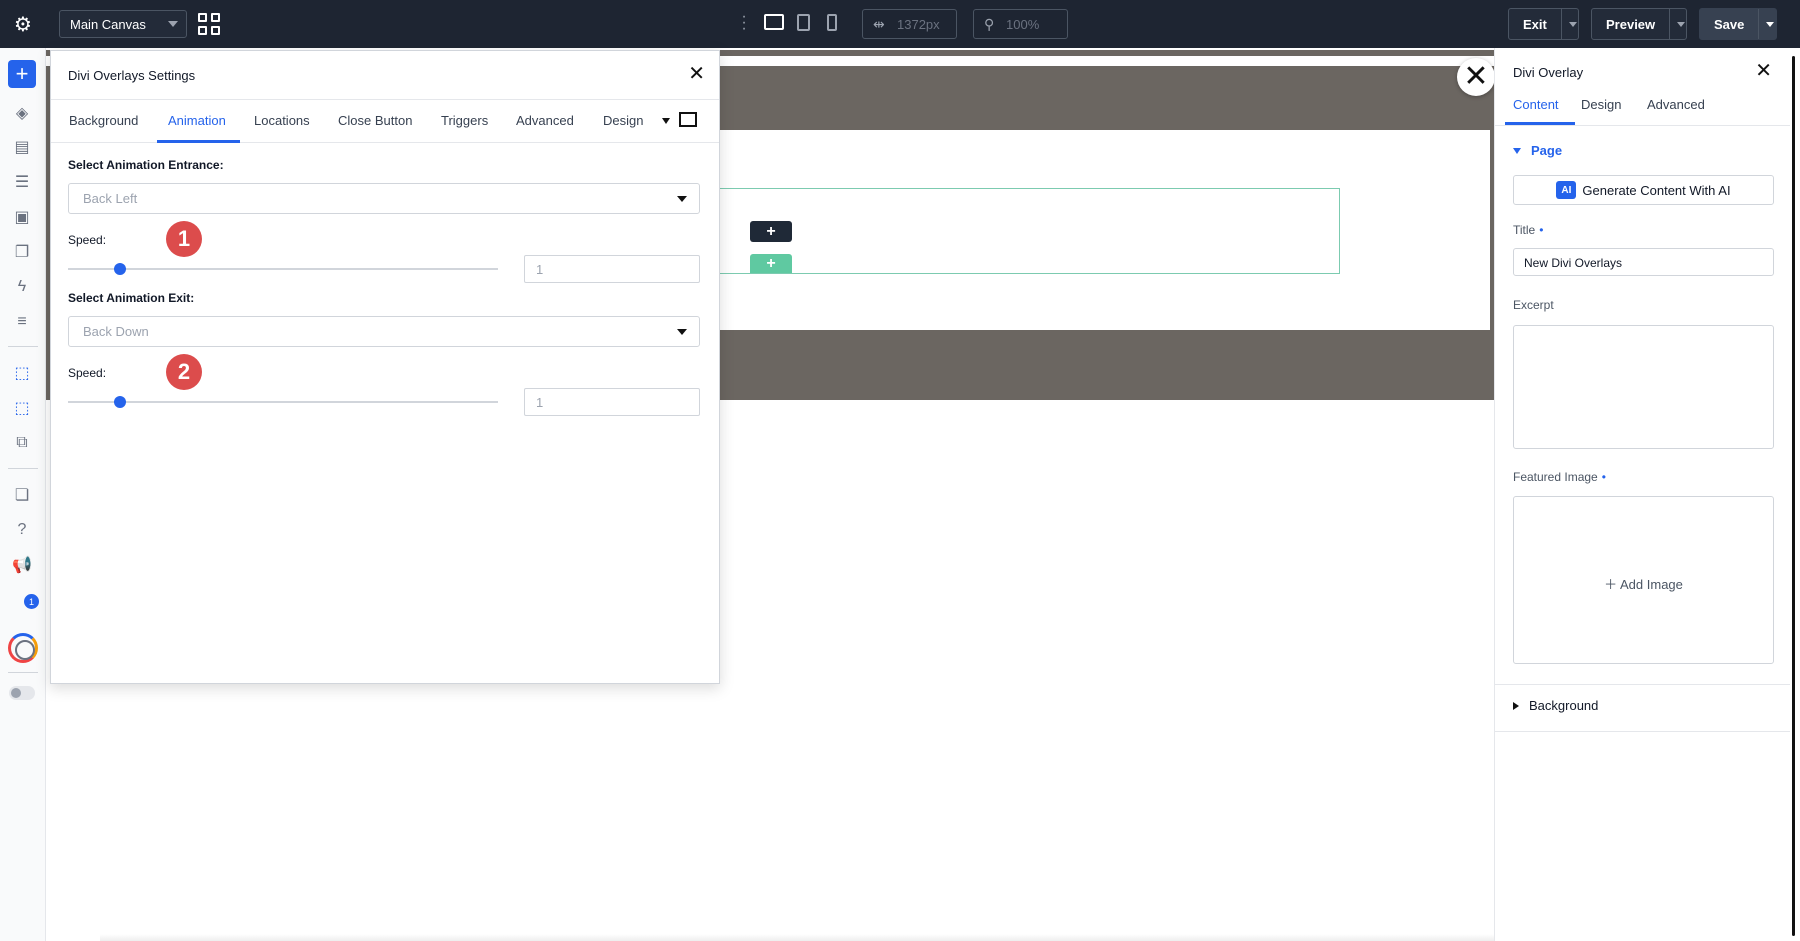  What do you see at coordinates (22, 182) in the screenshot?
I see `database-icon: ☰` at bounding box center [22, 182].